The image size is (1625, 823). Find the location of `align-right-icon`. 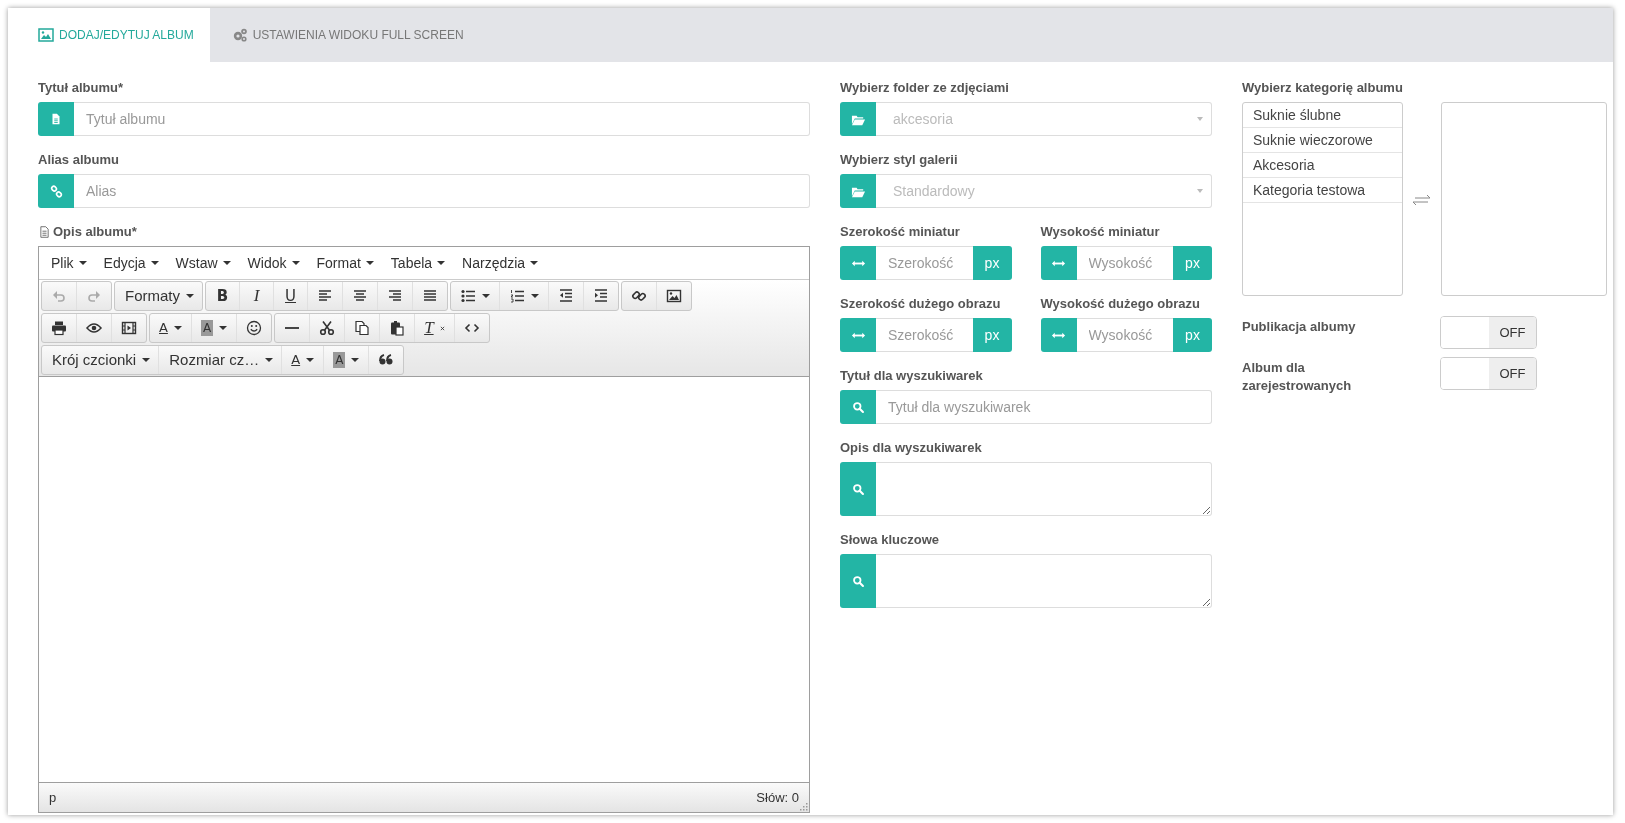

align-right-icon is located at coordinates (395, 296).